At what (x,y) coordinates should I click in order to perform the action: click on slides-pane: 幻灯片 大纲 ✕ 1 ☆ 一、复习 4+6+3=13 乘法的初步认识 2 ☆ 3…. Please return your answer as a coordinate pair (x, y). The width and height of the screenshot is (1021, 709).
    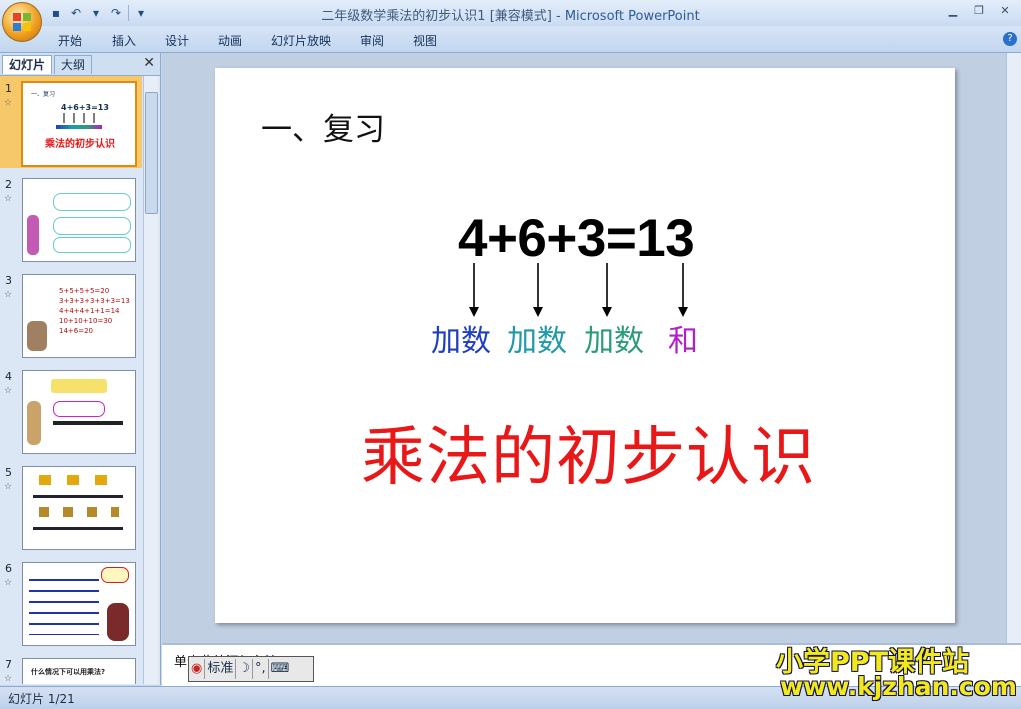
    Looking at the image, I should click on (80, 369).